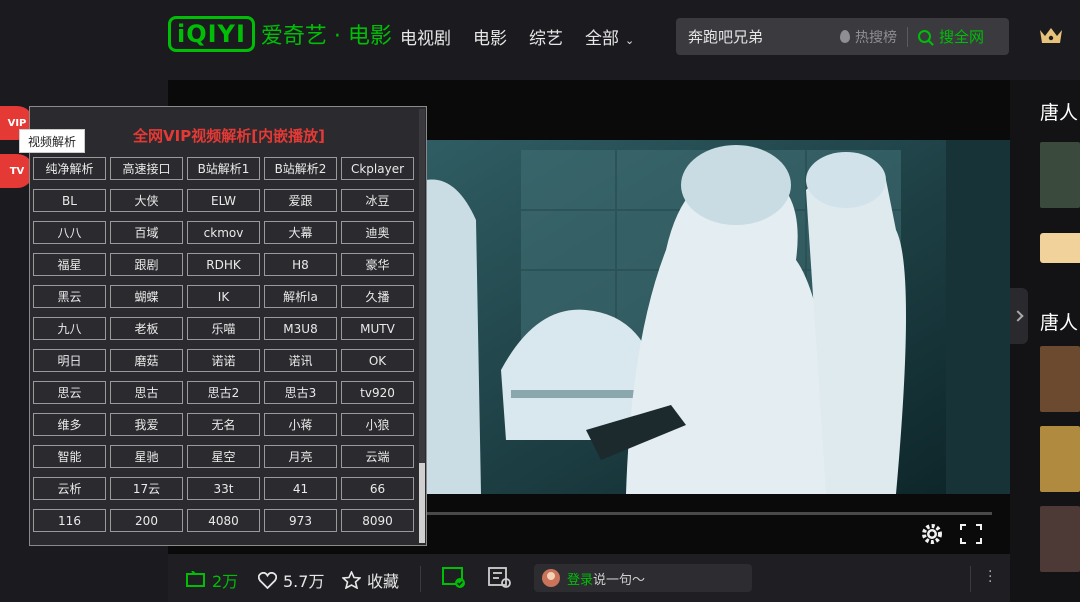  I want to click on vip-parse-button: 星驰, so click(146, 456).